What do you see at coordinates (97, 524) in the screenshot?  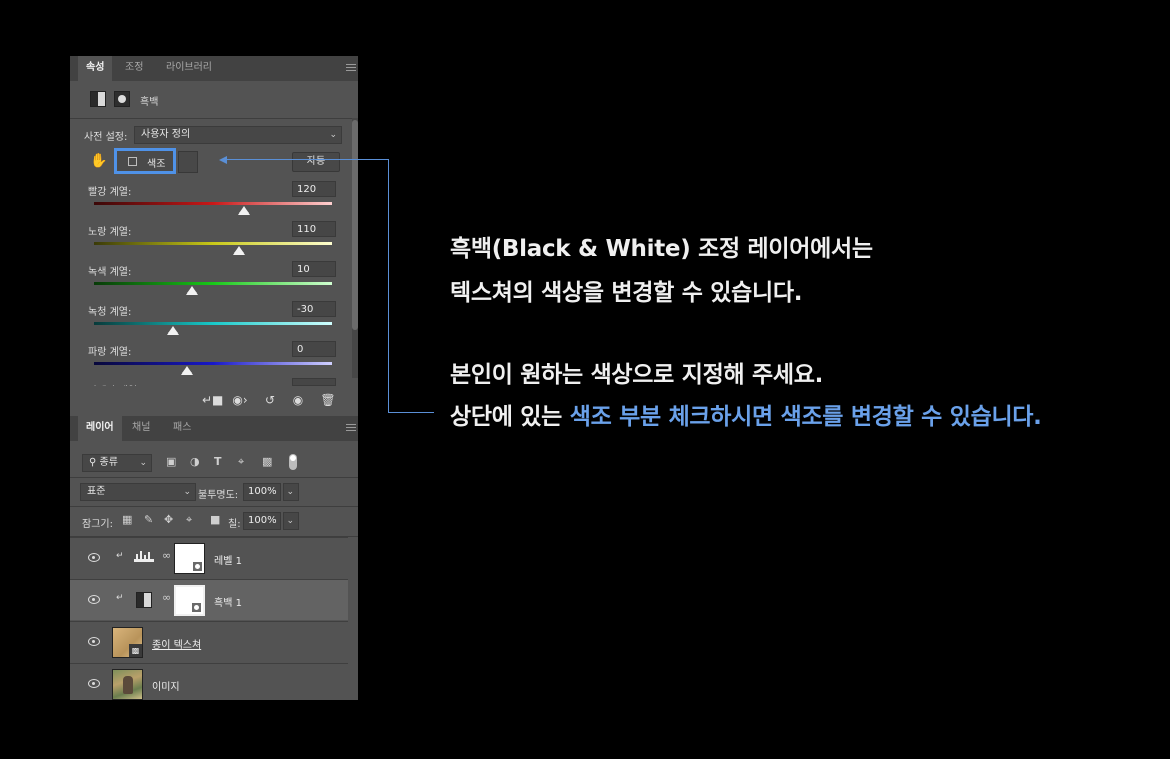 I see `lock-label: 잠그기:` at bounding box center [97, 524].